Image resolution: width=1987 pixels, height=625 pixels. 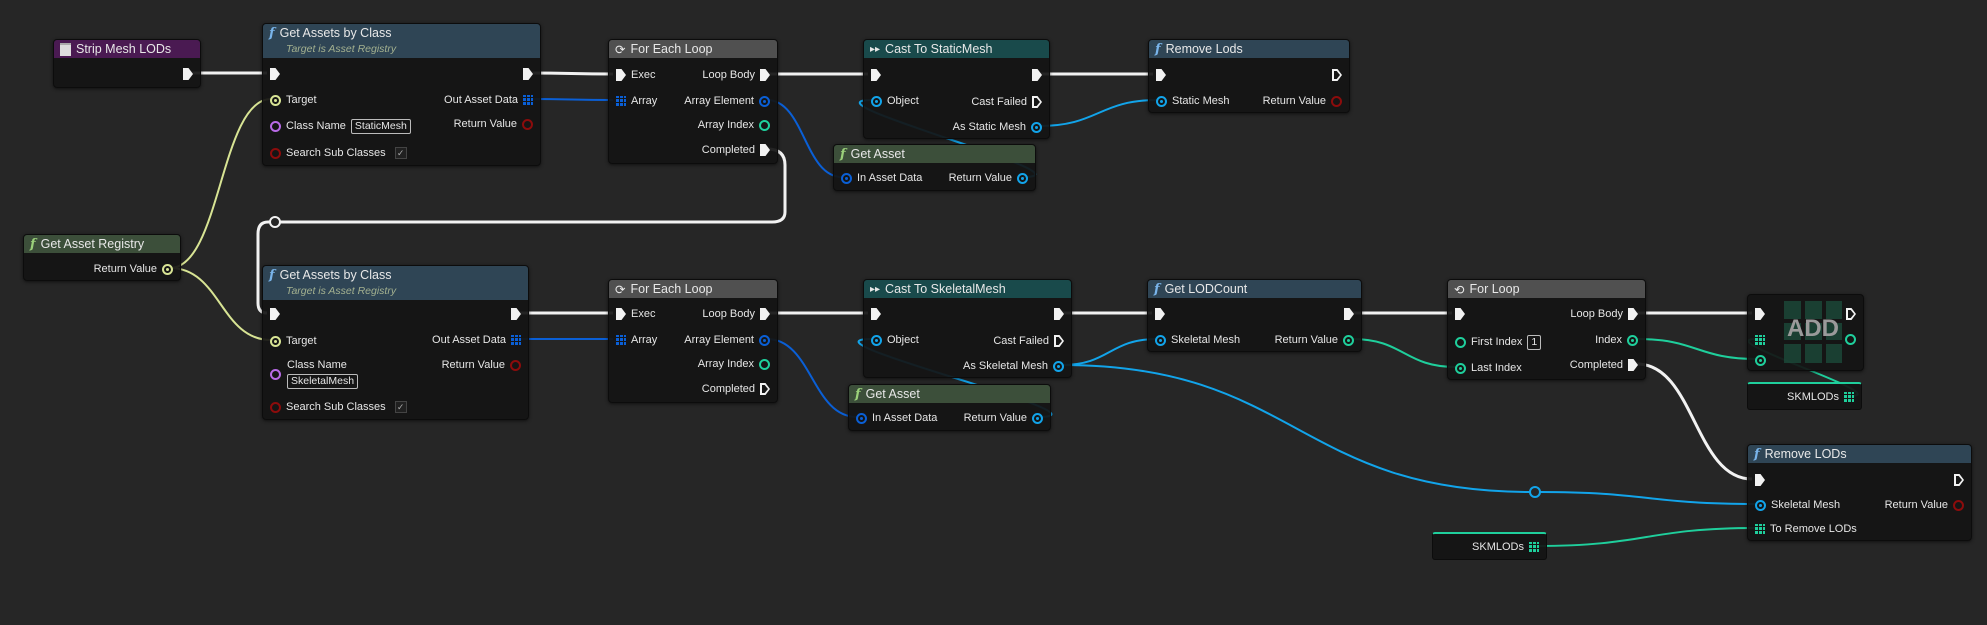 I want to click on as-static-mesh-pin, so click(x=1036, y=127).